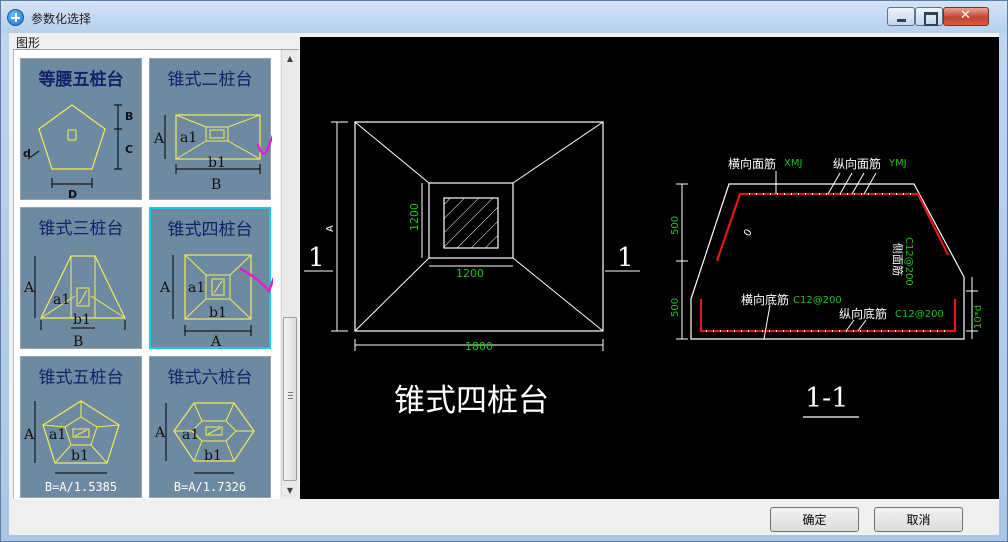  Describe the element at coordinates (72, 194) in the screenshot. I see `dim-label: D` at that location.